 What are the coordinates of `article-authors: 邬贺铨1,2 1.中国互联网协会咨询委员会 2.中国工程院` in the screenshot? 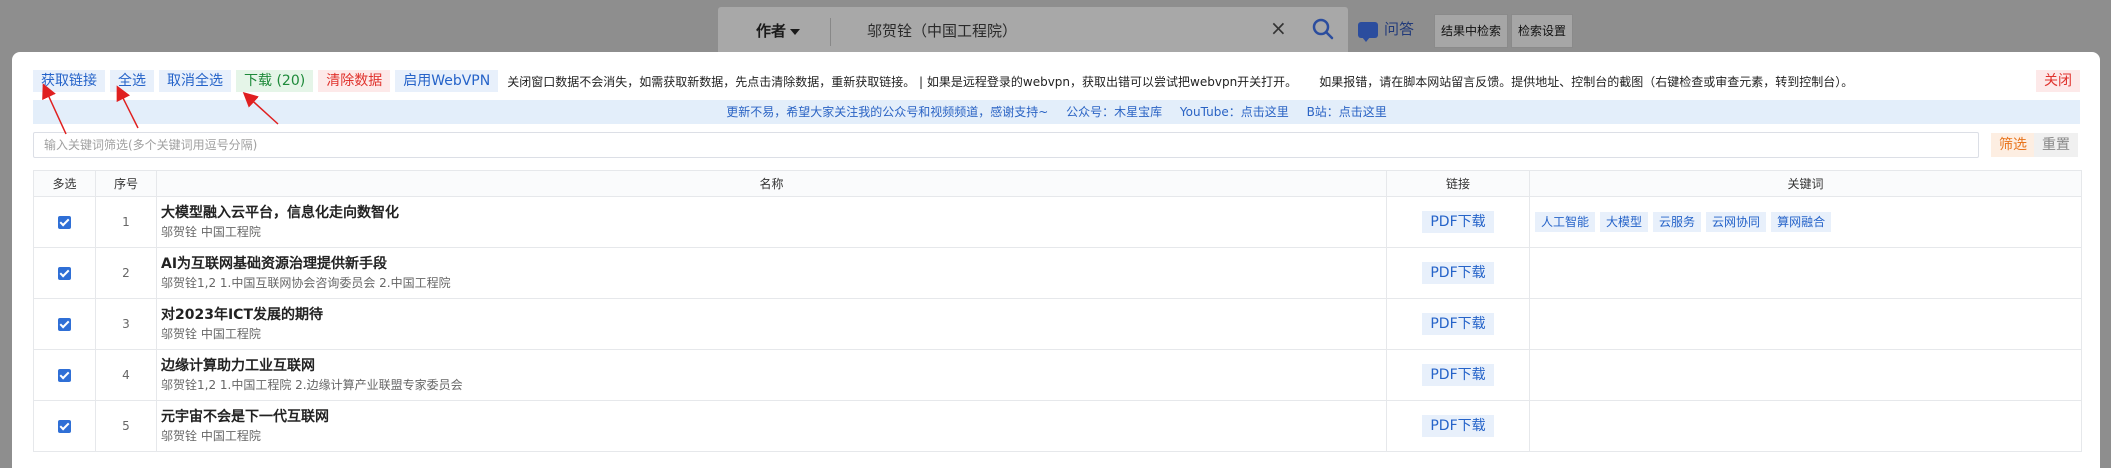 It's located at (306, 282).